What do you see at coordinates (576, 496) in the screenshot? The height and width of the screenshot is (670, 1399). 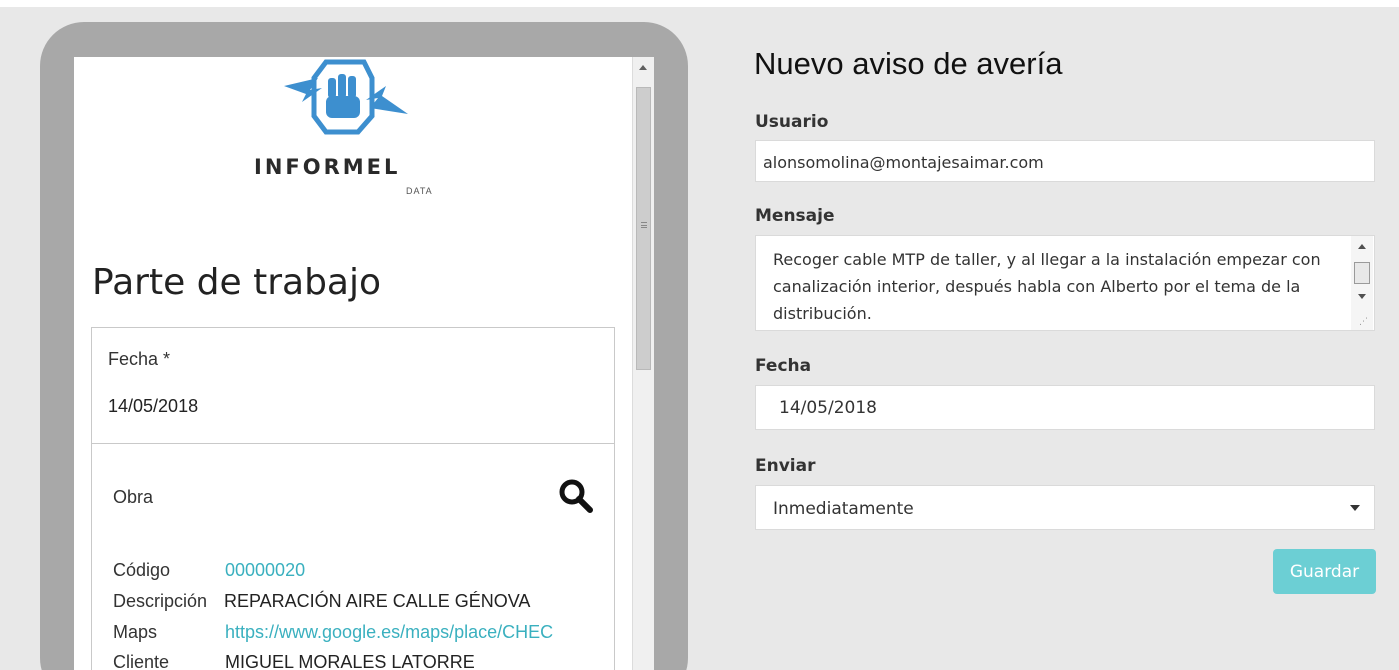 I see `search-icon` at bounding box center [576, 496].